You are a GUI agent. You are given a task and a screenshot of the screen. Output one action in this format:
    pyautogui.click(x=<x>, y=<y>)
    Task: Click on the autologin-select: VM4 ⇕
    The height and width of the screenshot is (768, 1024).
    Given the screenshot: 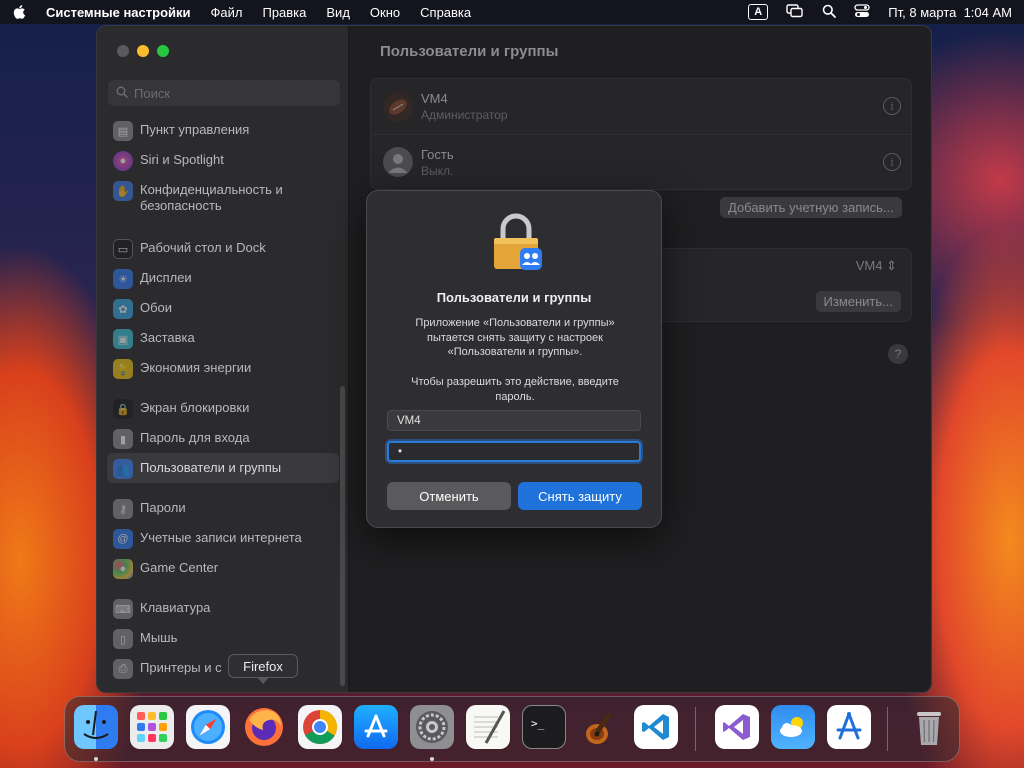 What is the action you would take?
    pyautogui.click(x=876, y=266)
    